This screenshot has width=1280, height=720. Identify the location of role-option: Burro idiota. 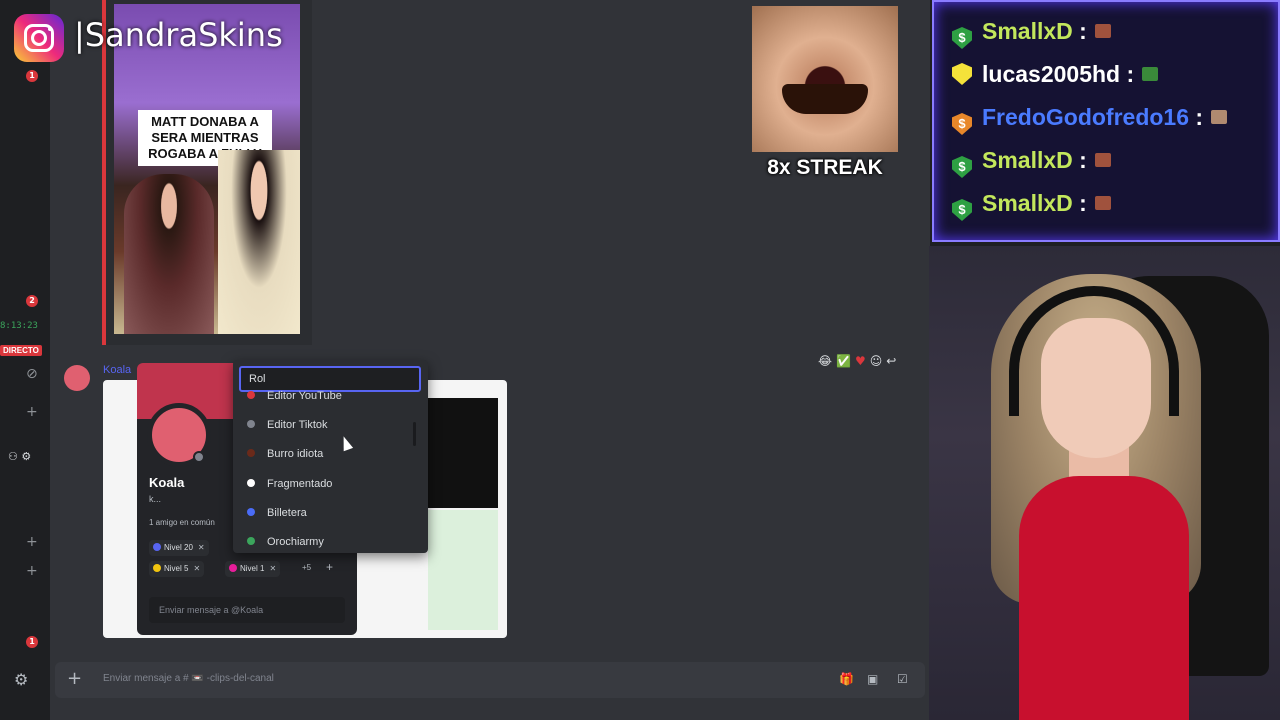
(285, 457).